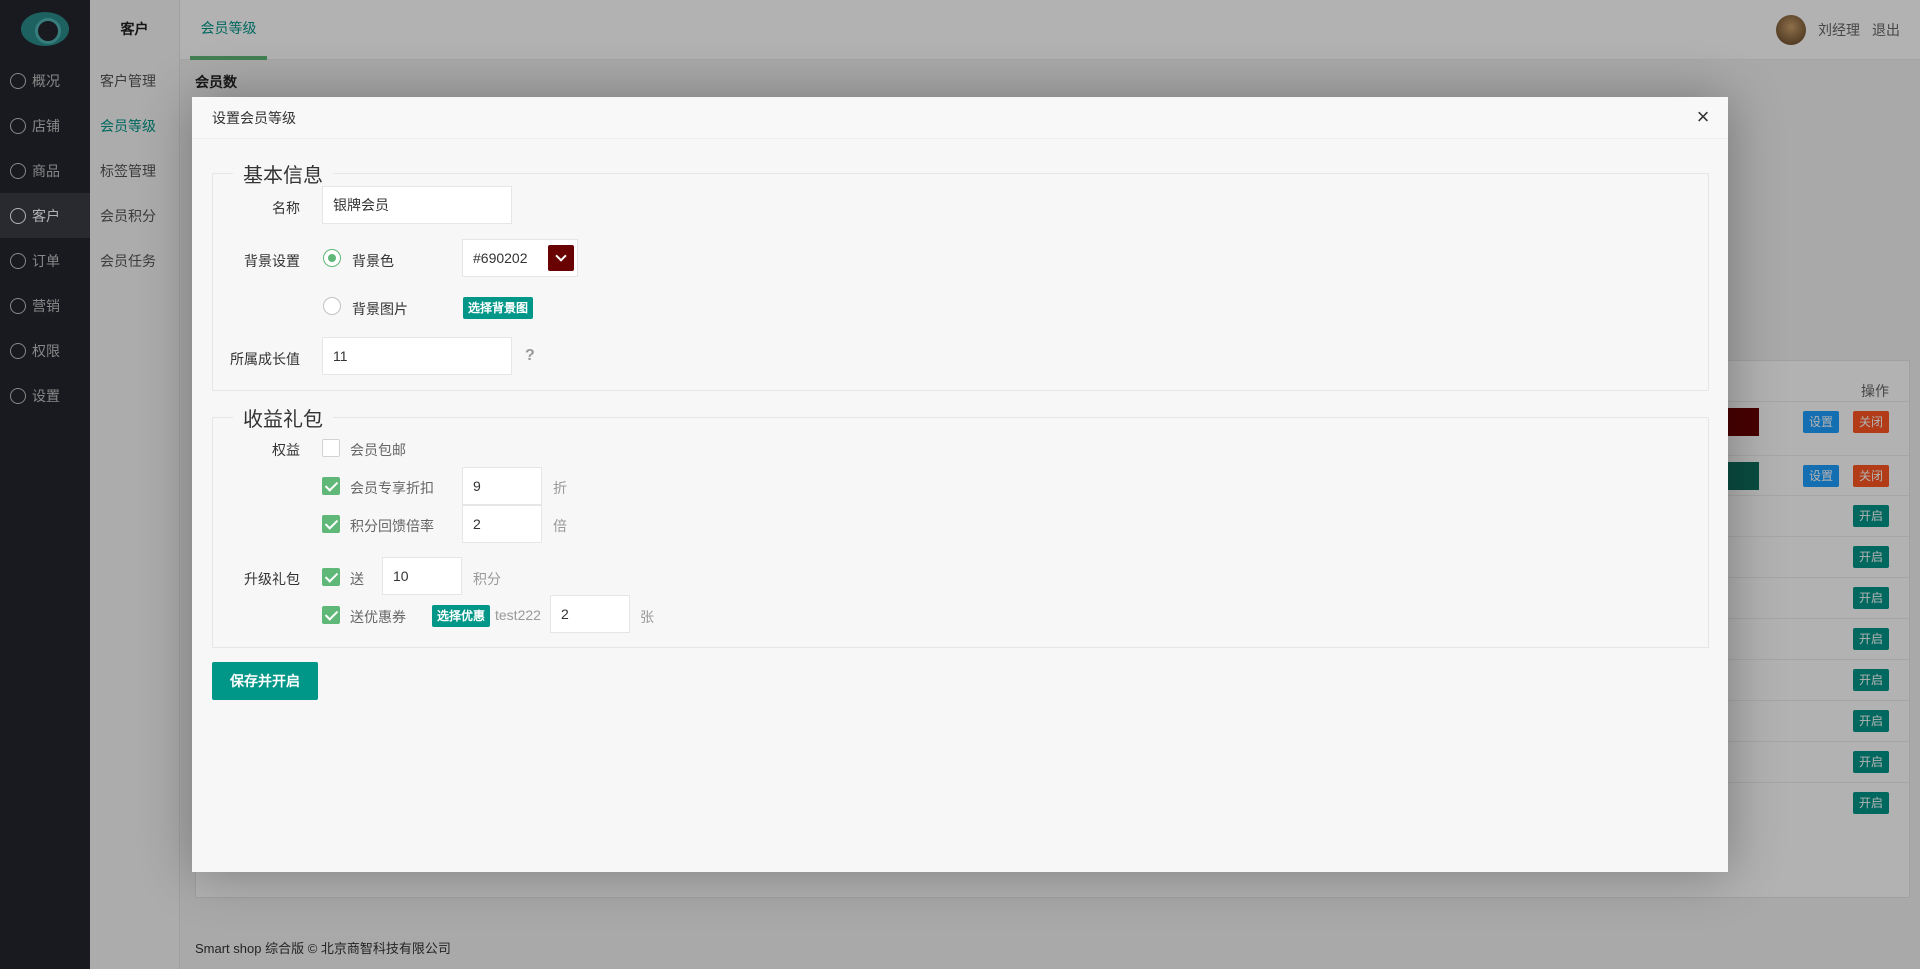 The height and width of the screenshot is (969, 1920). I want to click on free-shipping-checkbox, so click(331, 448).